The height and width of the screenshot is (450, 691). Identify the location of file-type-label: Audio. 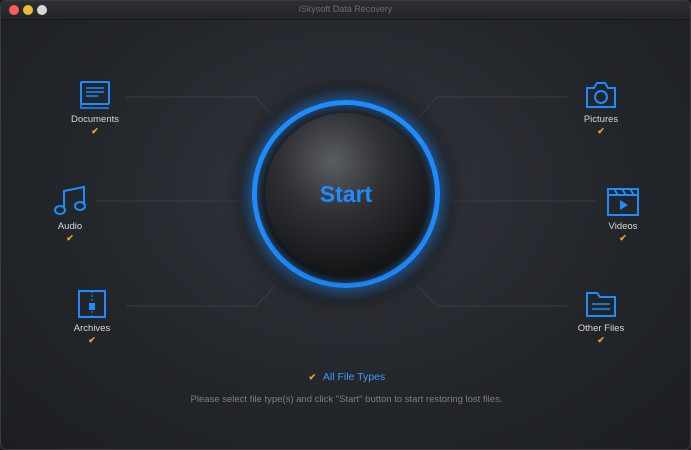
(70, 226).